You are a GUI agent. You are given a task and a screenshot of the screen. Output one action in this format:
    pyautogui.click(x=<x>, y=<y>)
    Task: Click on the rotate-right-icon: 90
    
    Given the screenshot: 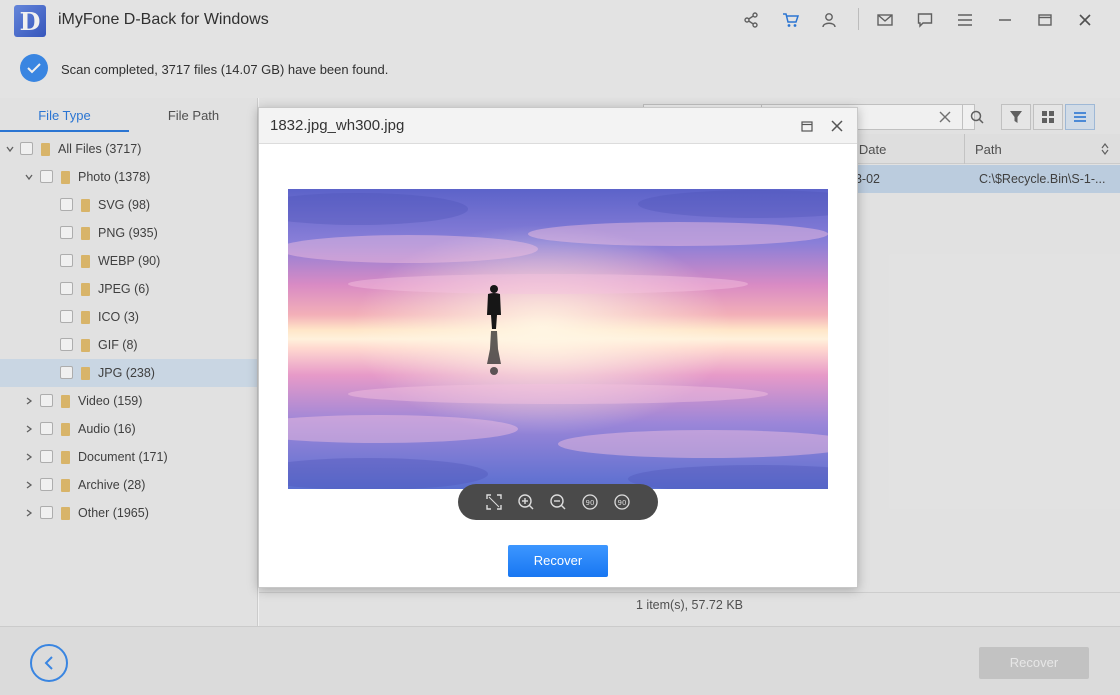 What is the action you would take?
    pyautogui.click(x=622, y=502)
    